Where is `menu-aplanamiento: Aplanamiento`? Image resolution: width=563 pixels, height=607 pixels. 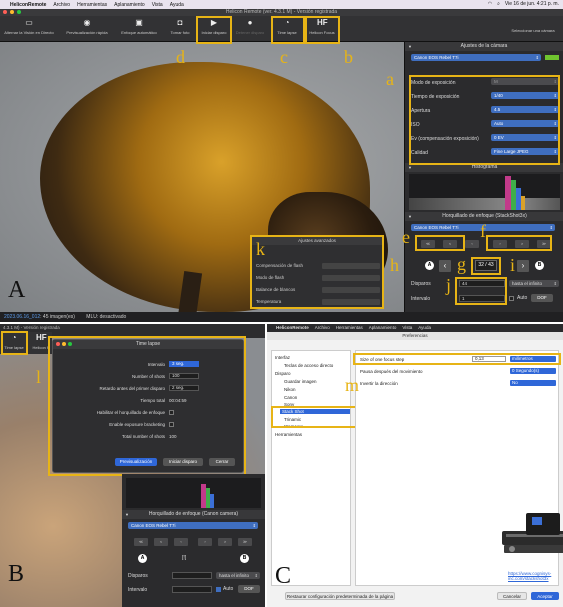 menu-aplanamiento: Aplanamiento is located at coordinates (129, 5).